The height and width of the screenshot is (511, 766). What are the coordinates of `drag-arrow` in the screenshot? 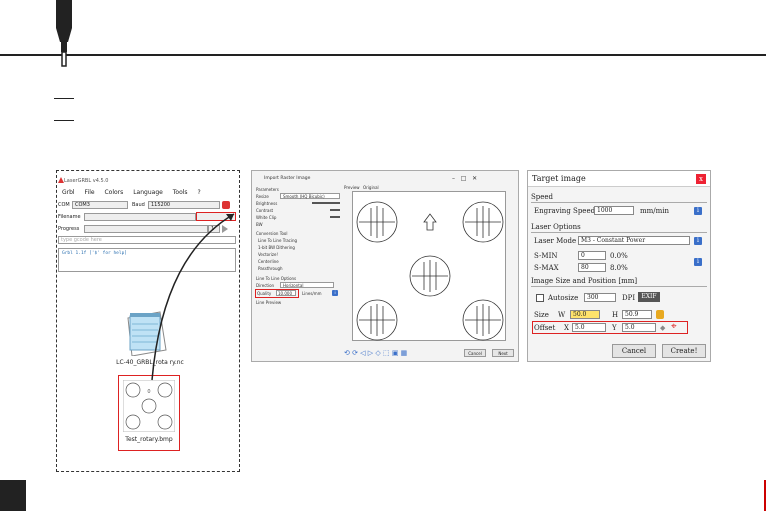 It's located at (193, 297).